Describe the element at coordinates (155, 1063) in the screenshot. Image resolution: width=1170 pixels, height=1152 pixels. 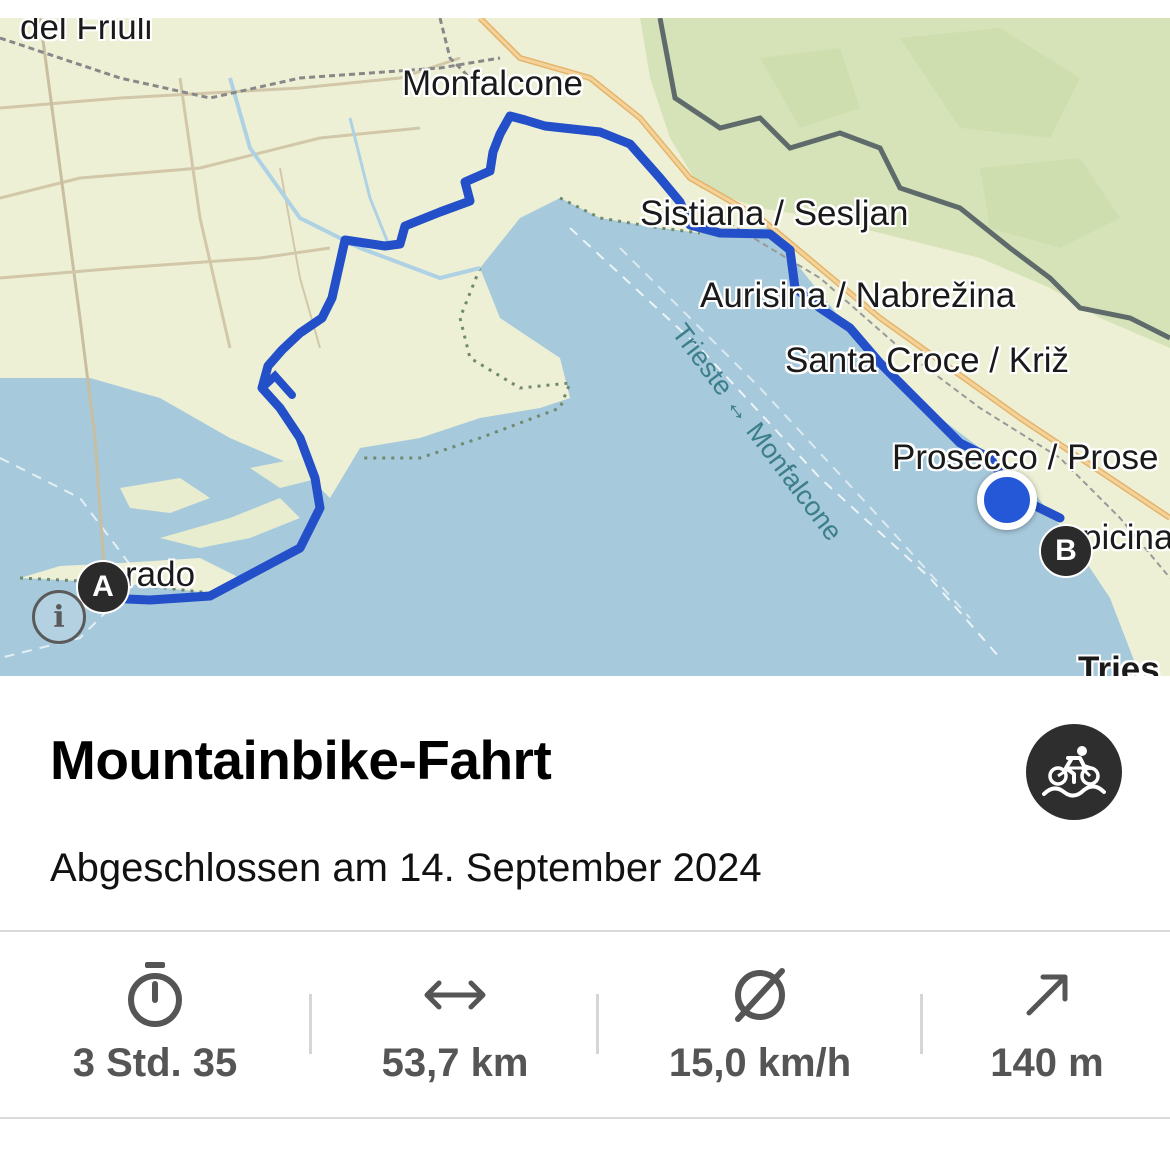
I see `stat-duration-value: 3 Std. 35` at that location.